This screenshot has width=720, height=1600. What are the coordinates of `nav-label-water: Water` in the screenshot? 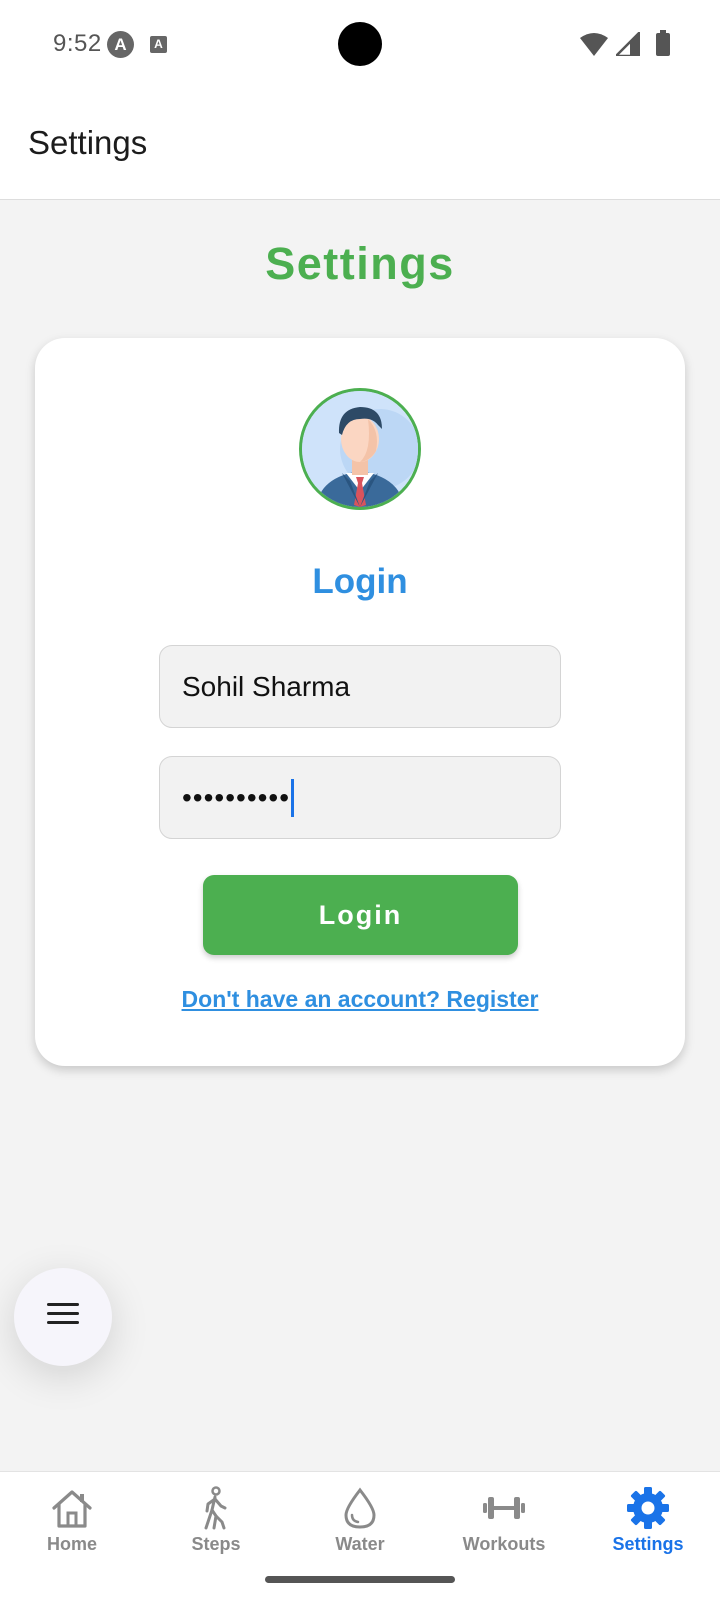 It's located at (360, 1544).